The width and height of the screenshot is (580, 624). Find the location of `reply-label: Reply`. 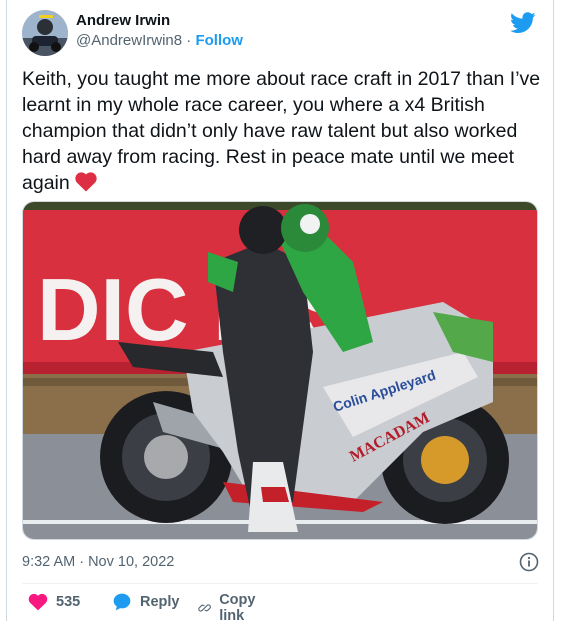

reply-label: Reply is located at coordinates (160, 602).